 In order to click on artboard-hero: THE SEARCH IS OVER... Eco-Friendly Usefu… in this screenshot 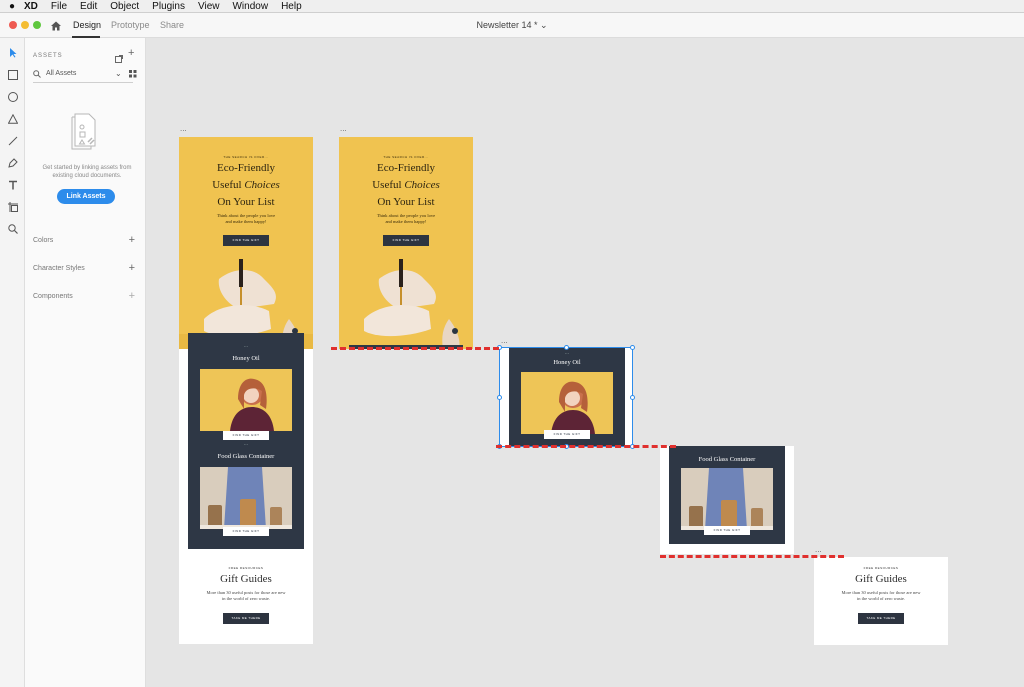, I will do `click(406, 243)`.